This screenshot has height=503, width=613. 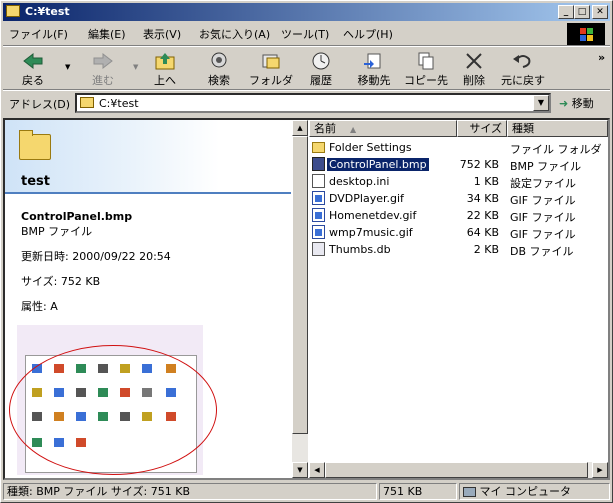 What do you see at coordinates (113, 410) in the screenshot?
I see `red-highlight-circle` at bounding box center [113, 410].